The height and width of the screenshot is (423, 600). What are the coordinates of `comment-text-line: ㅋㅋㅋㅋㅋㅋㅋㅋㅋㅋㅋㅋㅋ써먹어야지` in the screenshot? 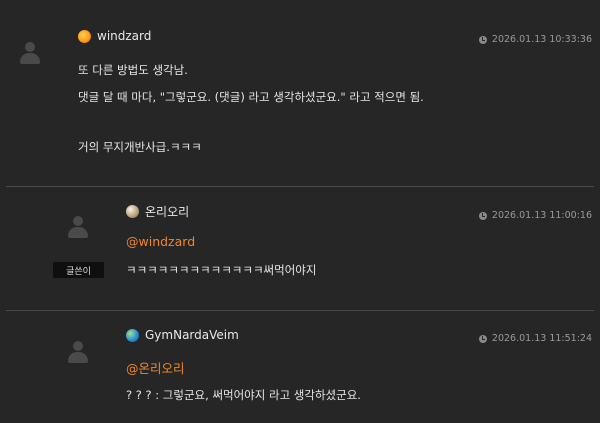 It's located at (221, 270).